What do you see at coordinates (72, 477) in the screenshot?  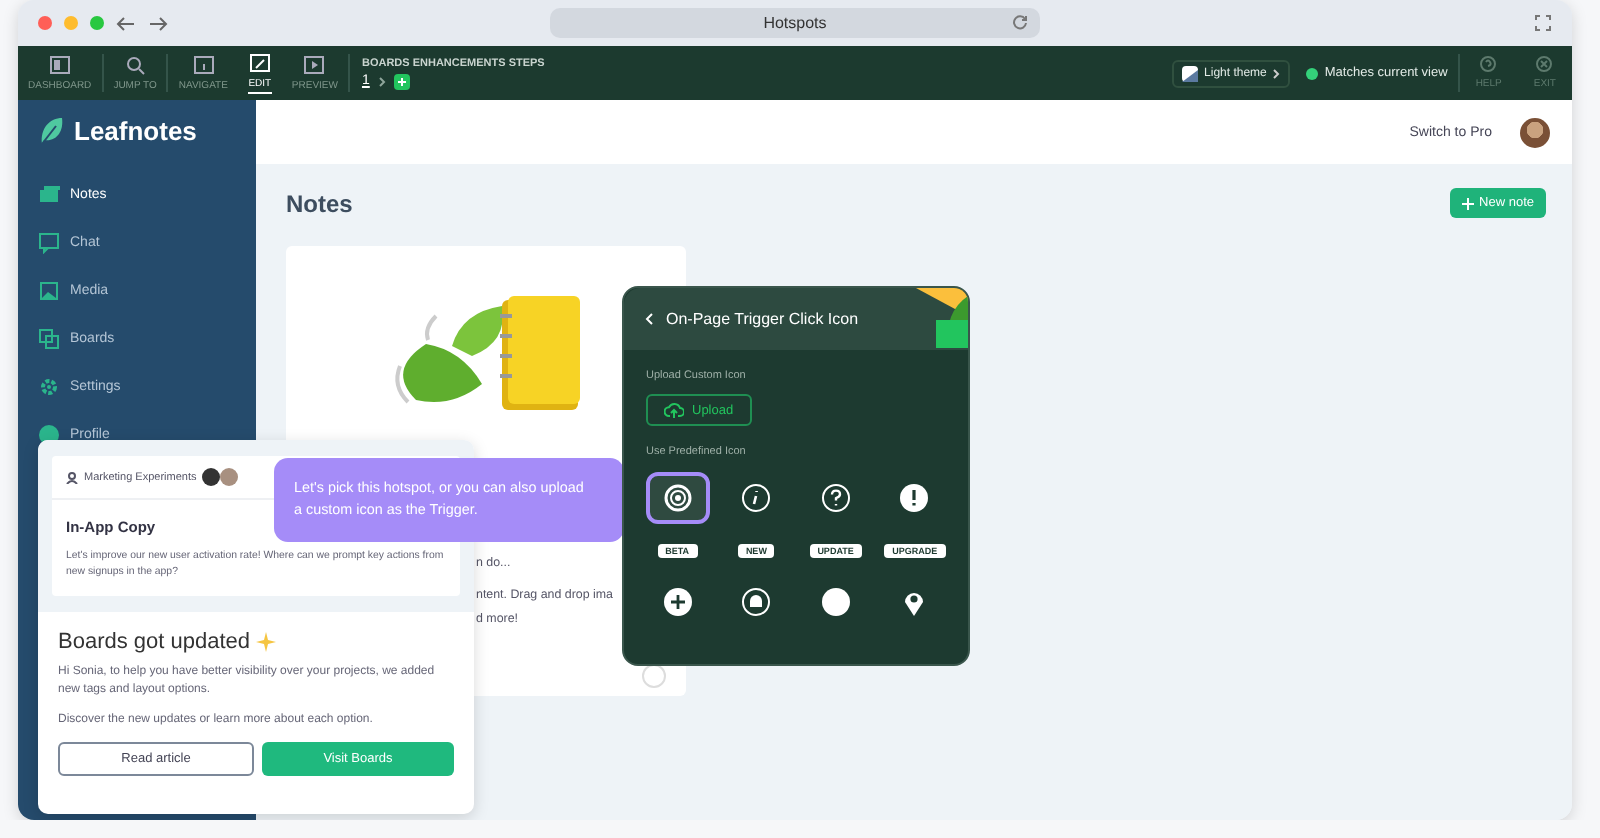 I see `user-icon` at bounding box center [72, 477].